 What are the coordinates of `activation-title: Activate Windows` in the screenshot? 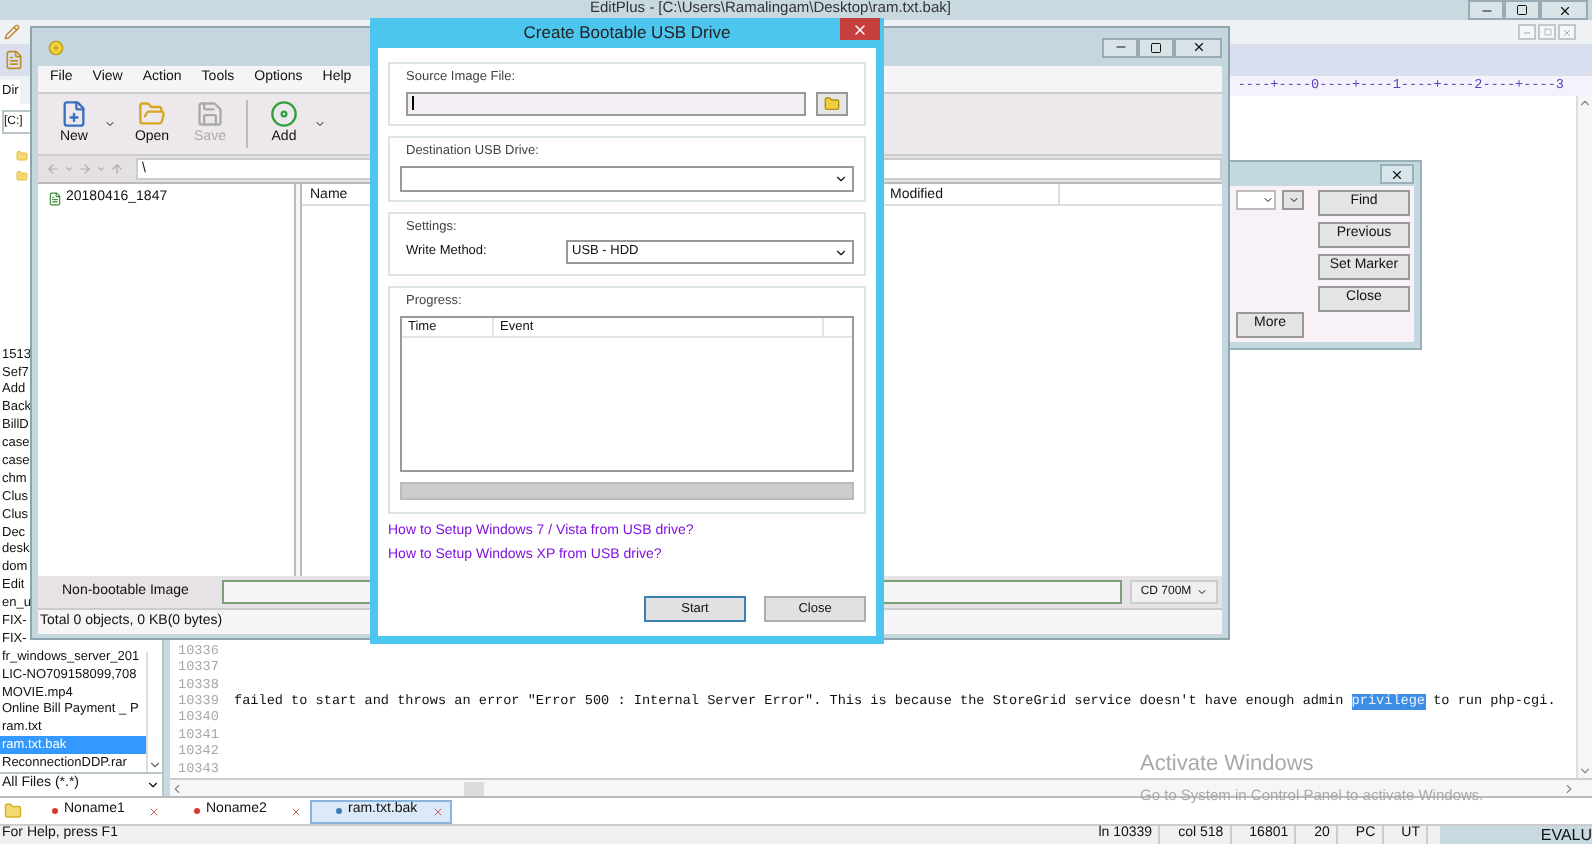 It's located at (1228, 765).